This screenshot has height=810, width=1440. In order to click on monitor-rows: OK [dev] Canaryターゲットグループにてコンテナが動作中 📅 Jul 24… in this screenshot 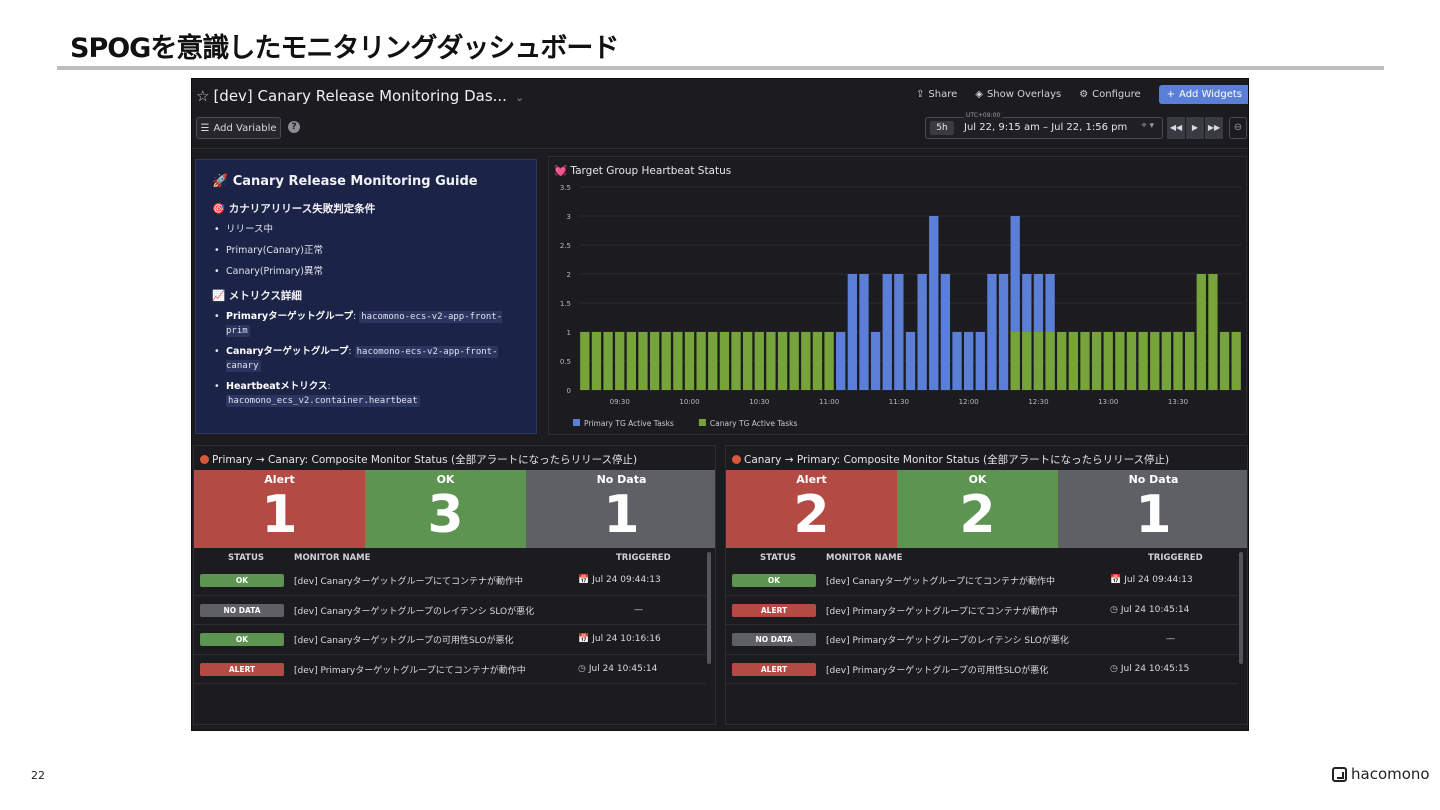, I will do `click(450, 625)`.